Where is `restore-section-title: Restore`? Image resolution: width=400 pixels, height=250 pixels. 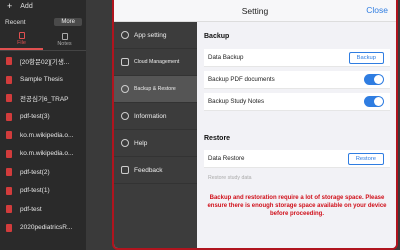
restore-section-title: Restore is located at coordinates (217, 138).